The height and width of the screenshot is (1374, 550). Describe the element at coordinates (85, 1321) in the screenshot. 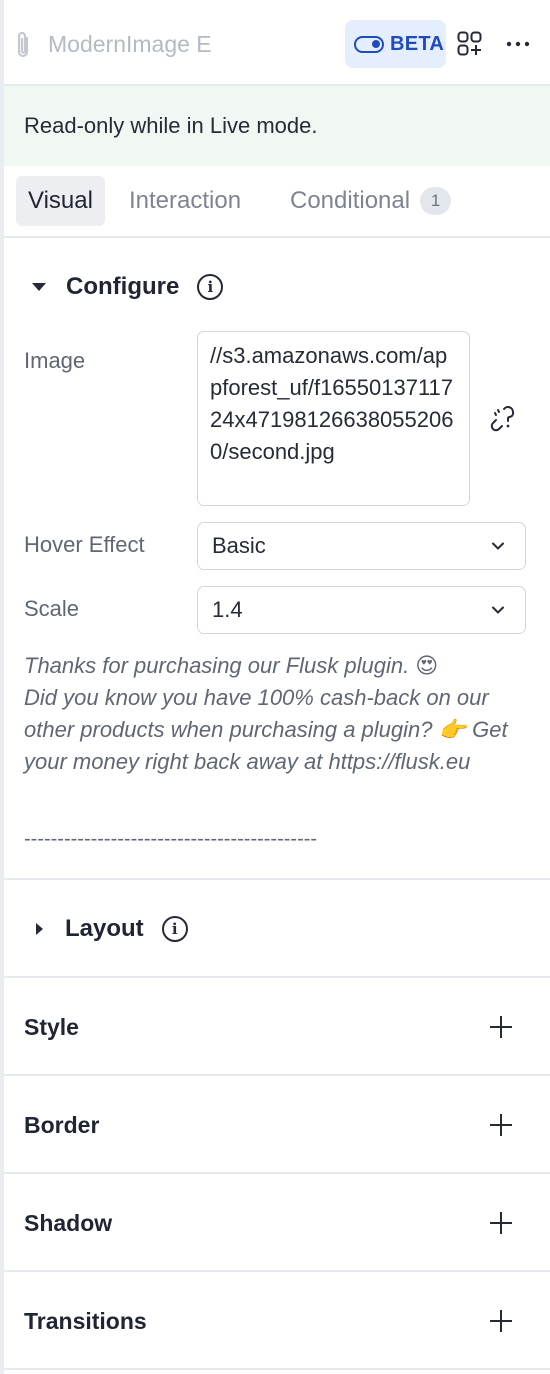

I see `transitions-title: Transitions` at that location.